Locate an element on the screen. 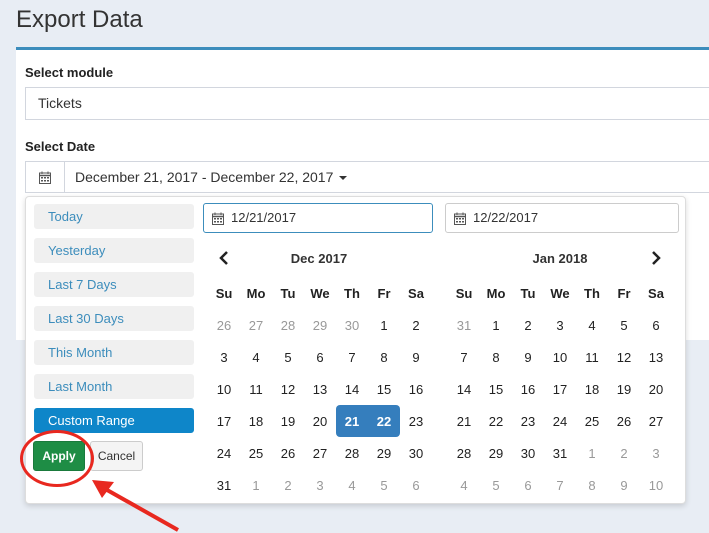 The width and height of the screenshot is (709, 533). chevron-left-icon is located at coordinates (224, 258).